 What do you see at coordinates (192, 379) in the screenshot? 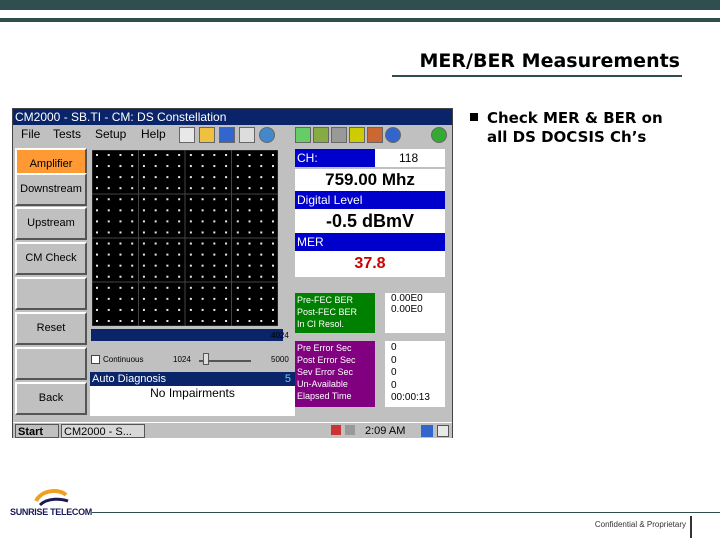
I see `auto-diagnosis-bar: Auto Diagnosis 5` at bounding box center [192, 379].